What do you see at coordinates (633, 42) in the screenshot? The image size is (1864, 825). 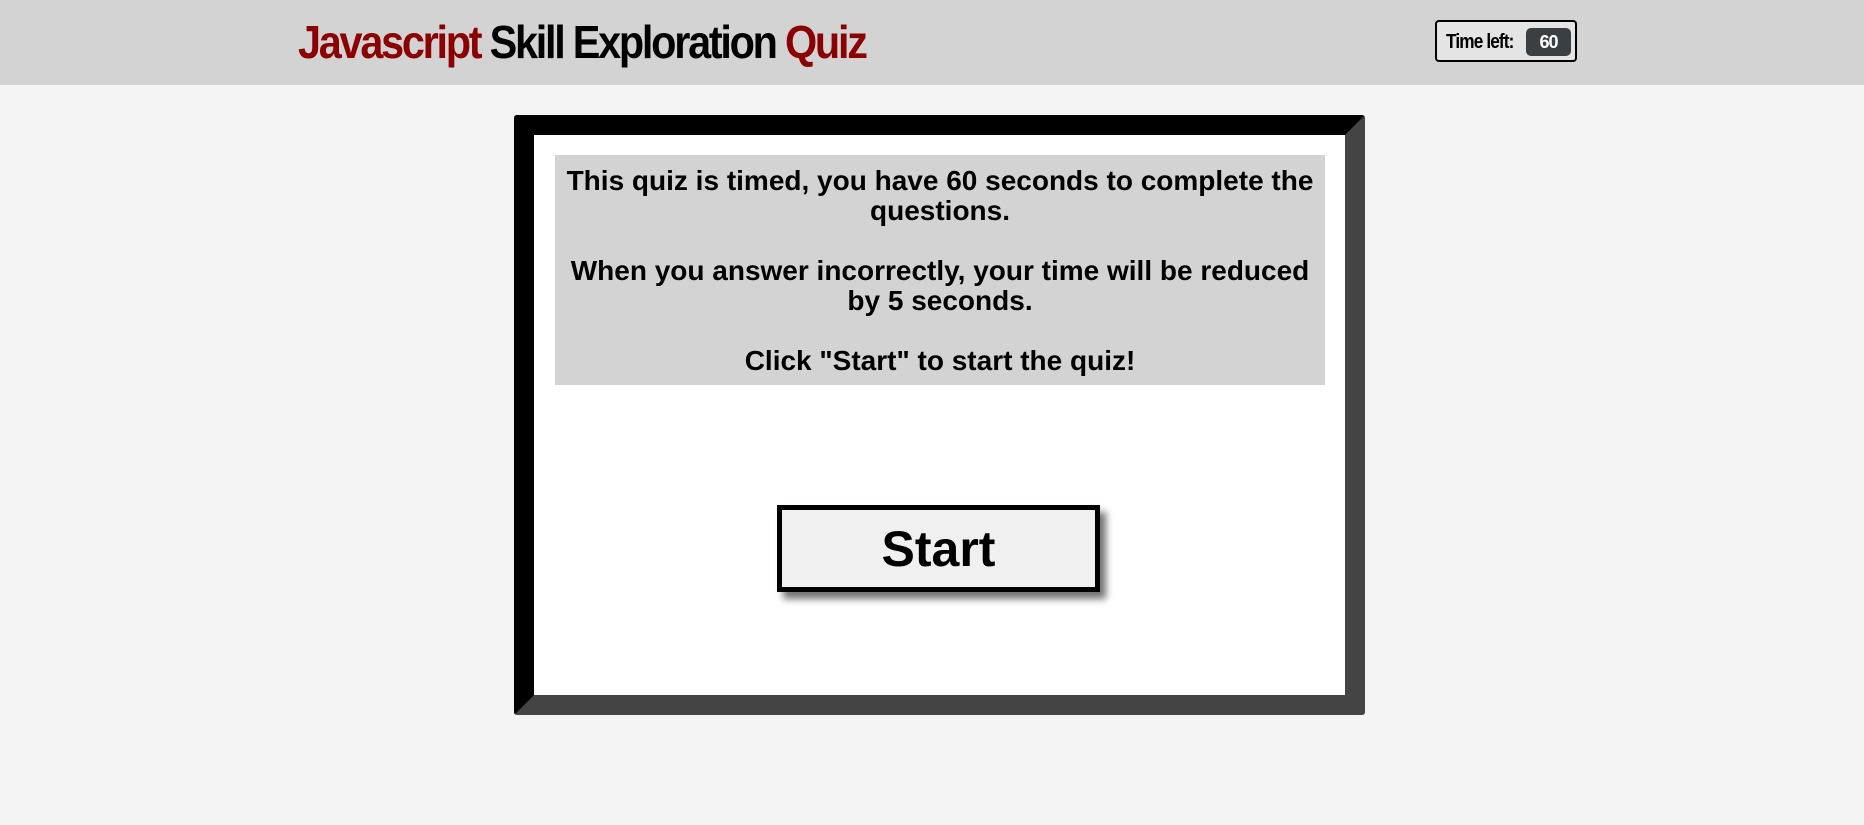 I see `title-skill-exploration: Skill Exploration` at bounding box center [633, 42].